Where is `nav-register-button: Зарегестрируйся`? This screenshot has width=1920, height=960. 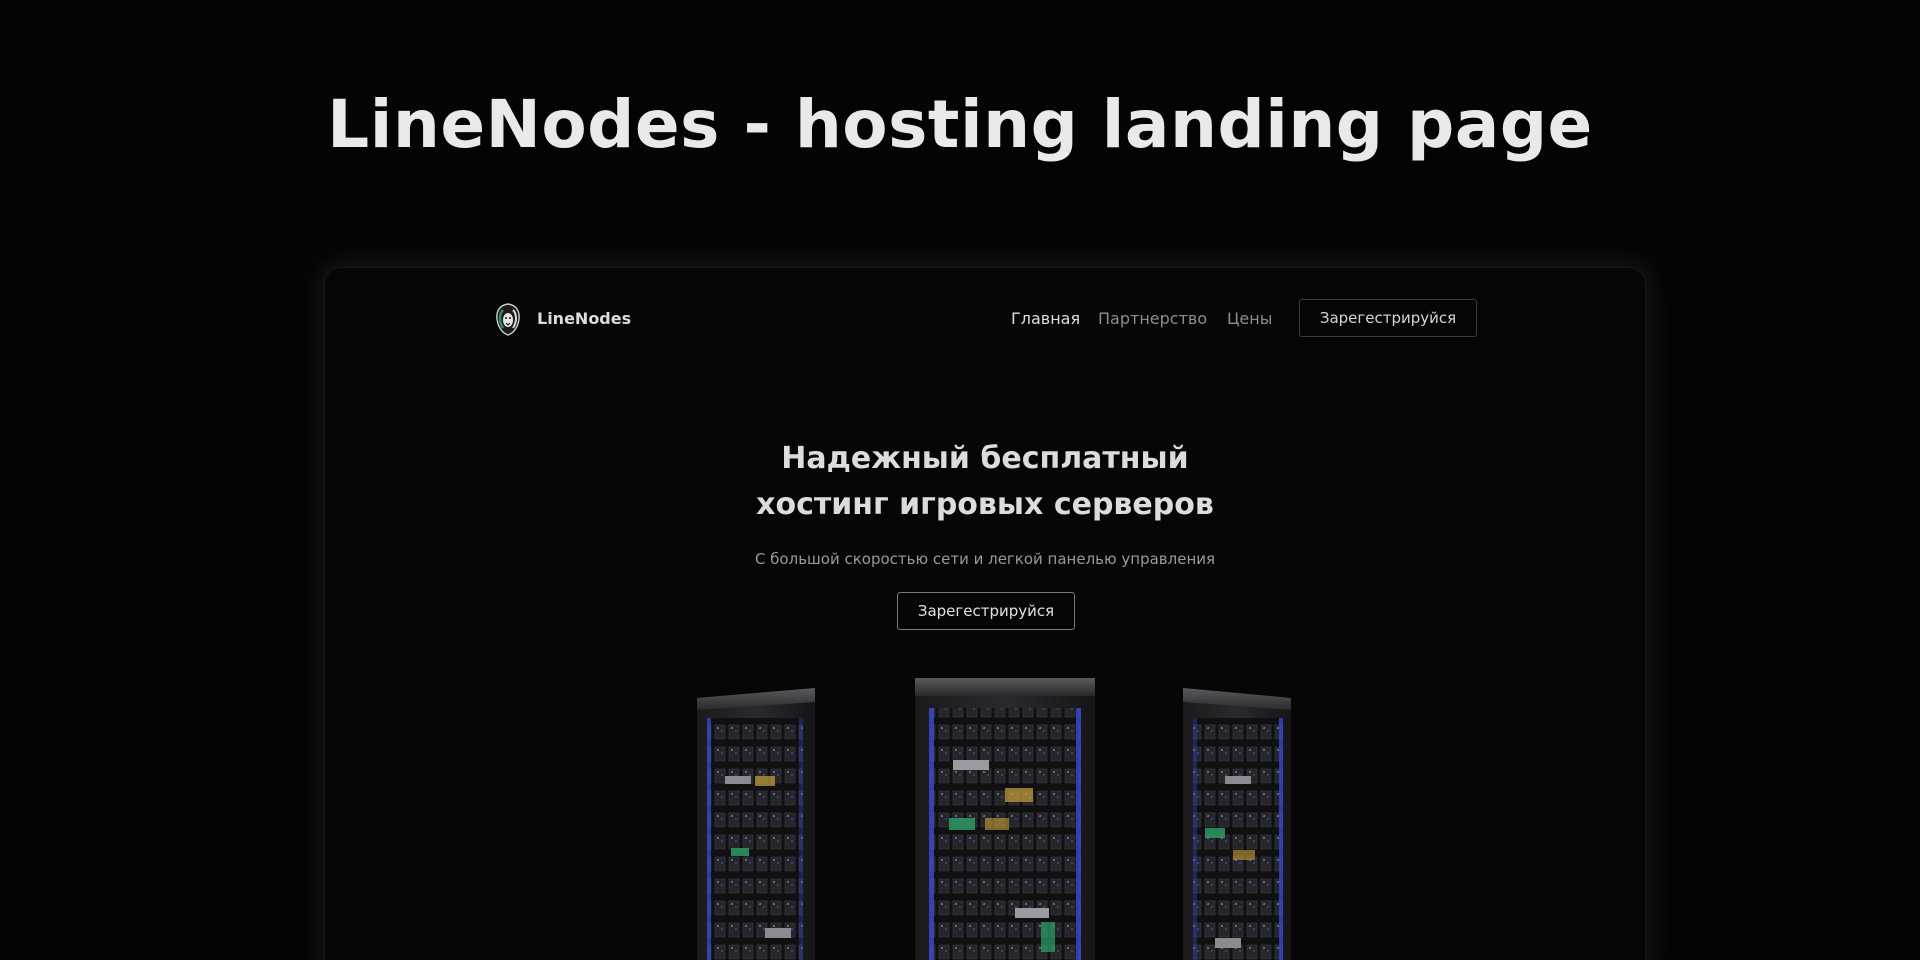
nav-register-button: Зарегестрируйся is located at coordinates (1388, 318).